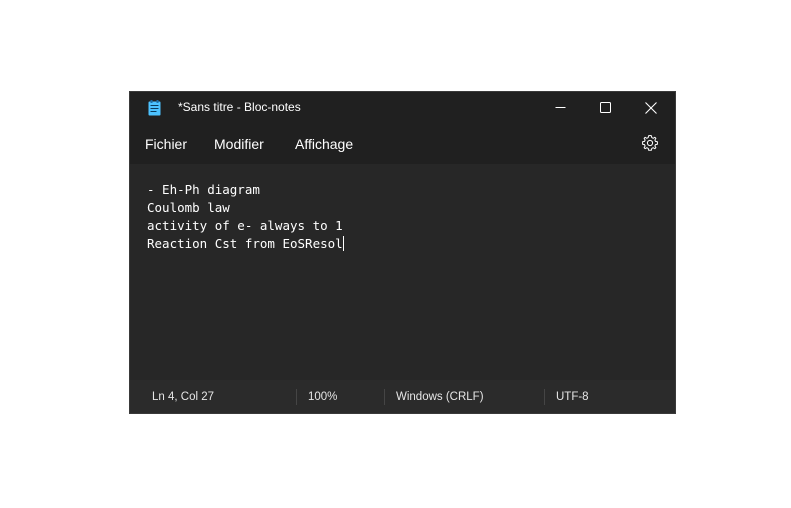 The height and width of the screenshot is (508, 791). I want to click on close-button, so click(651, 107).